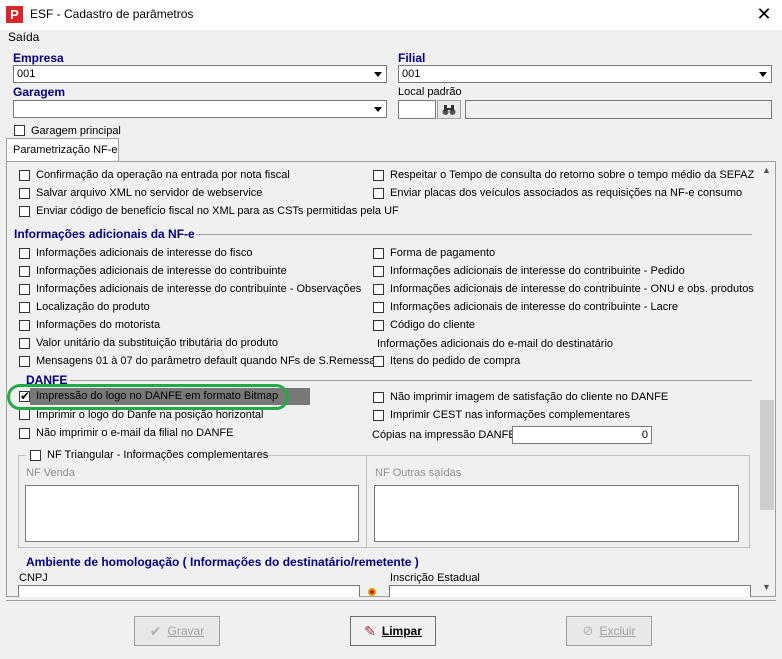  I want to click on section-info-adicionais-title: Informações adicionais da NF-e, so click(104, 234).